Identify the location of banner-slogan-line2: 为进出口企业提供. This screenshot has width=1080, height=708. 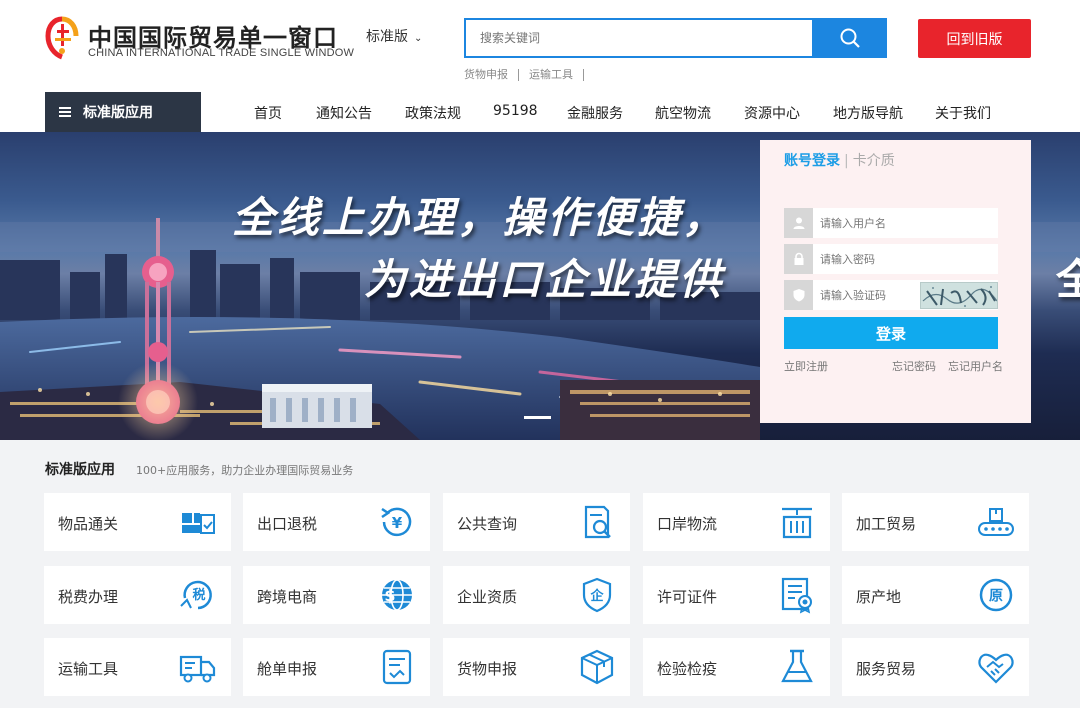
(544, 279).